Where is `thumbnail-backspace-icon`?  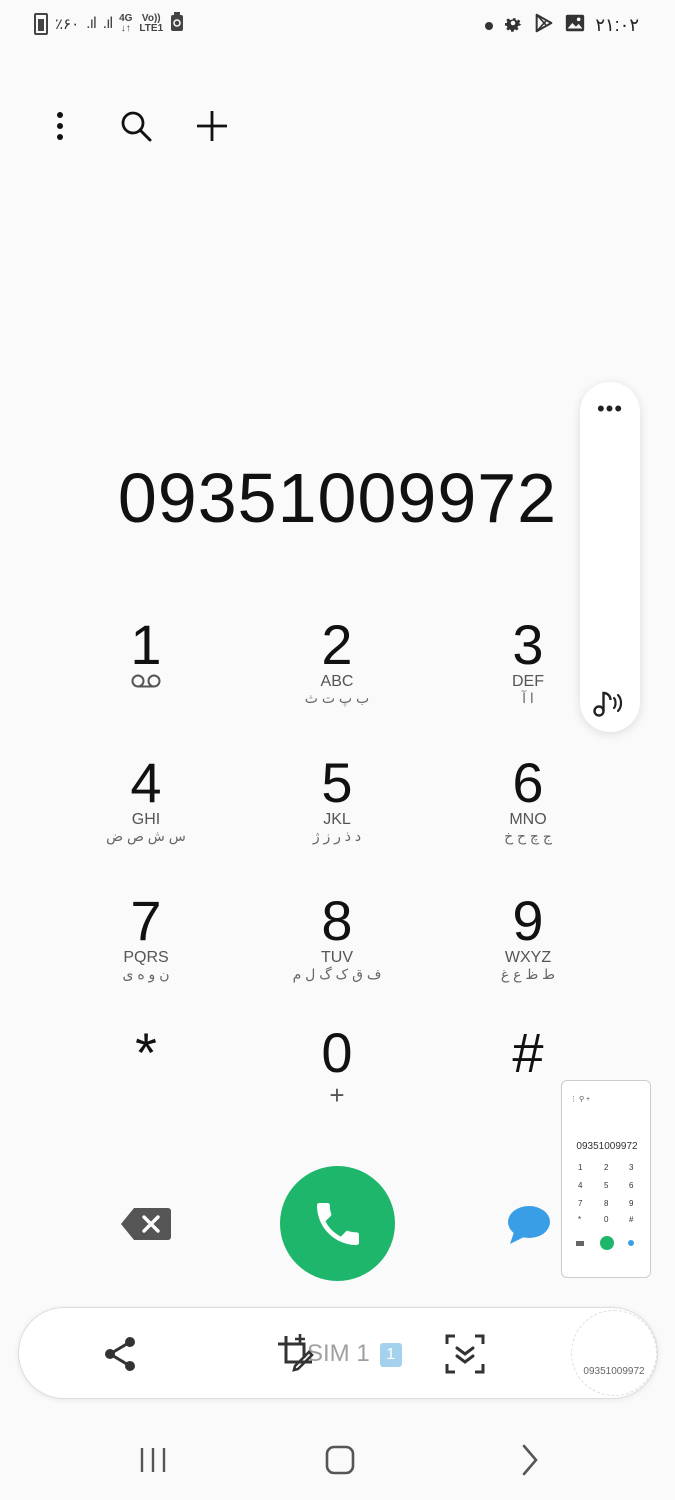
thumbnail-backspace-icon is located at coordinates (580, 1243).